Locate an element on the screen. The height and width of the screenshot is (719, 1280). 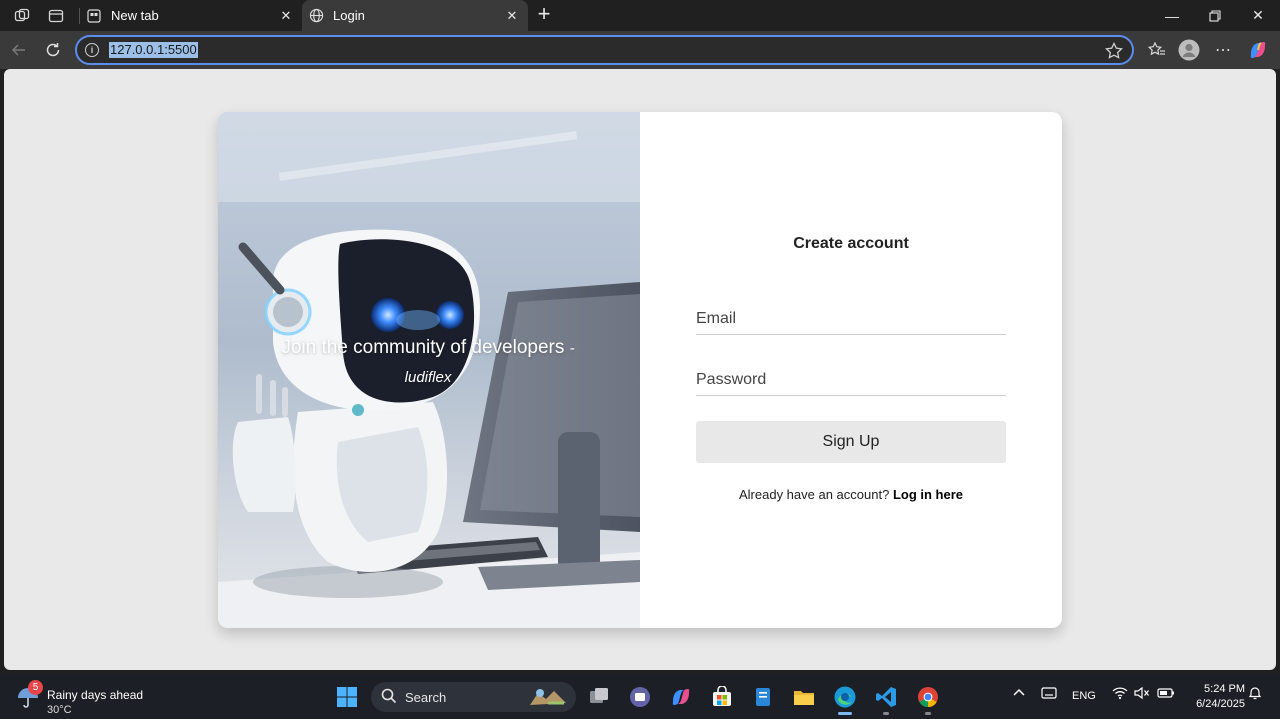
teams-icon is located at coordinates (640, 697).